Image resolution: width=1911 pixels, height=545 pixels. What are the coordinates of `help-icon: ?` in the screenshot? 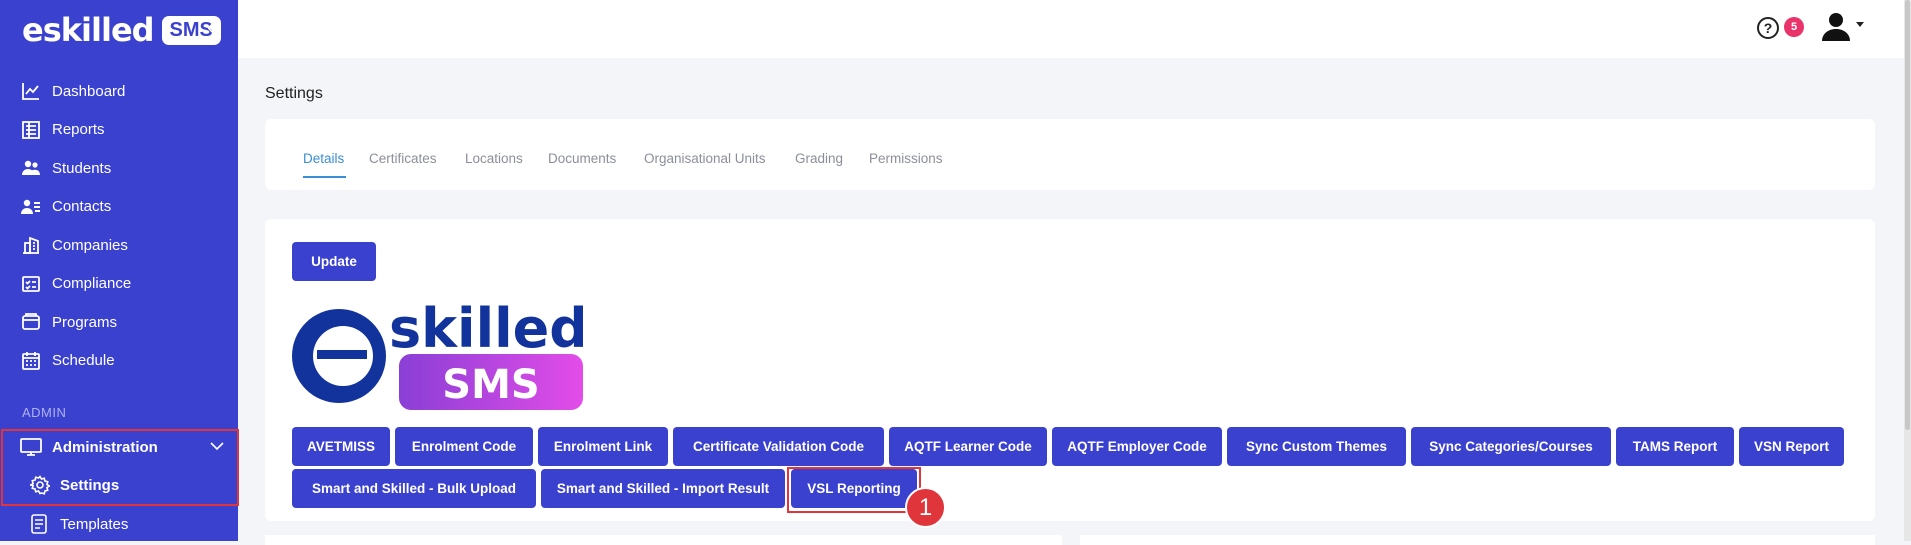 It's located at (1768, 28).